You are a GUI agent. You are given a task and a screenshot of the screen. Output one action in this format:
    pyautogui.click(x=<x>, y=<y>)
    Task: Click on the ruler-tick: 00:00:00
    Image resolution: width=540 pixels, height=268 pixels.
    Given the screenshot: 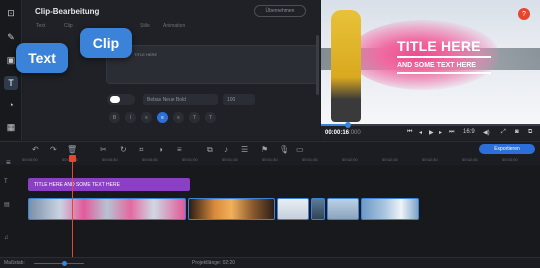 What is the action you would take?
    pyautogui.click(x=30, y=159)
    